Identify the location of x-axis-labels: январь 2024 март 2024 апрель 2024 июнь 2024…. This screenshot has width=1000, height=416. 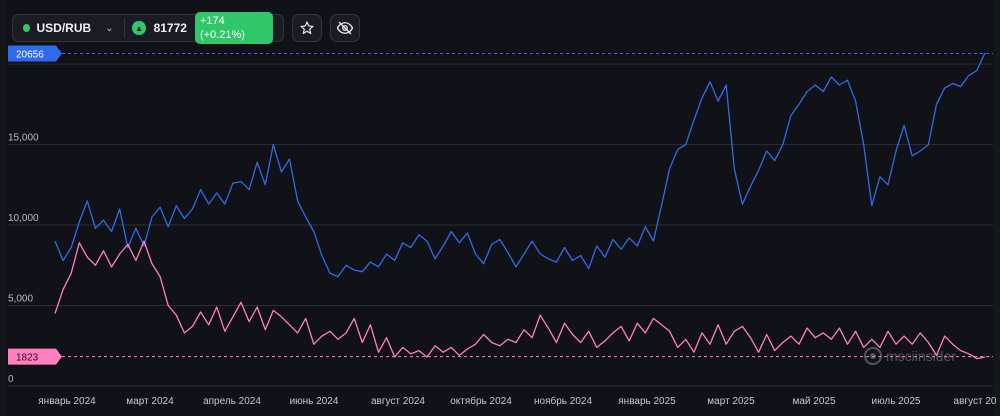
(517, 401).